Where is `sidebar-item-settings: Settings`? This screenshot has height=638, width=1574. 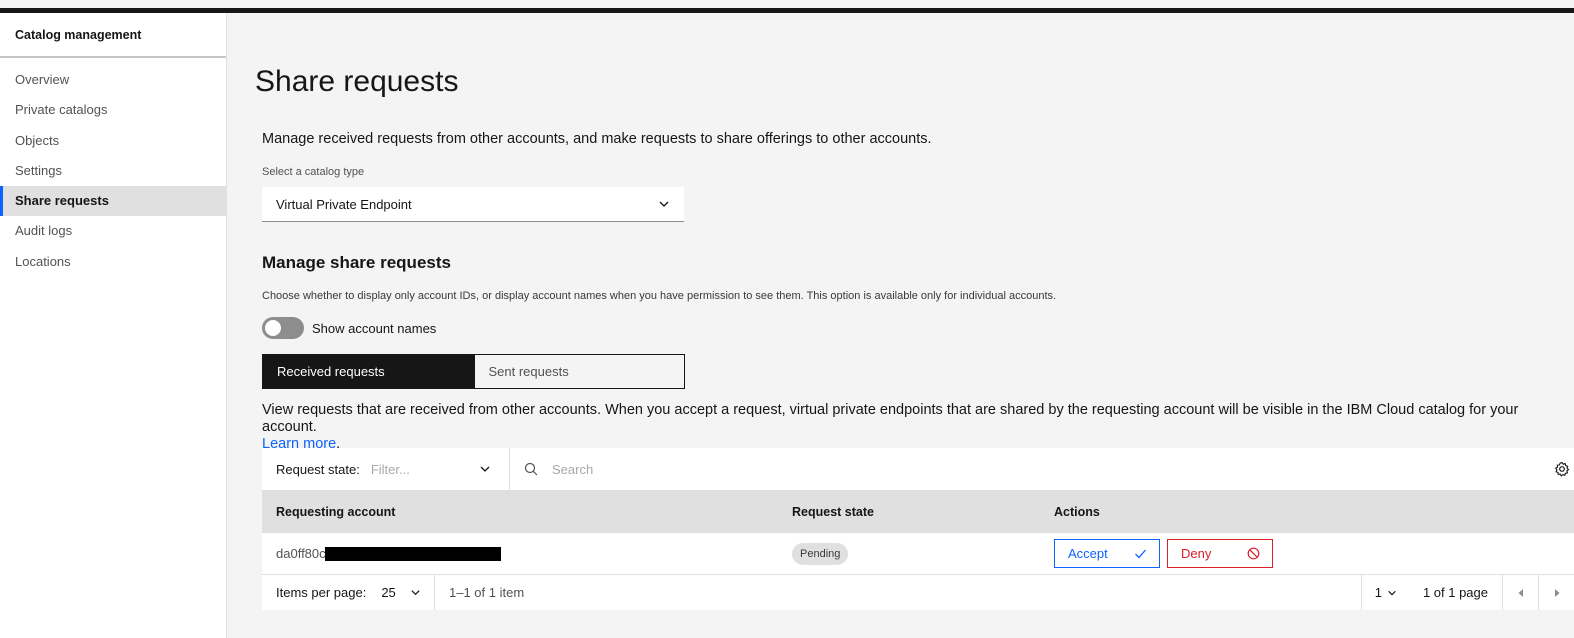 sidebar-item-settings: Settings is located at coordinates (113, 171).